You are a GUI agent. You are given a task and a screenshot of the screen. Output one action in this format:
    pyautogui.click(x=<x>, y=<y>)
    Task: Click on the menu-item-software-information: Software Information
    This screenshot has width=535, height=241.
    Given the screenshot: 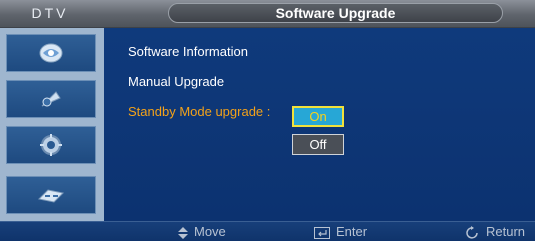 What is the action you would take?
    pyautogui.click(x=188, y=51)
    